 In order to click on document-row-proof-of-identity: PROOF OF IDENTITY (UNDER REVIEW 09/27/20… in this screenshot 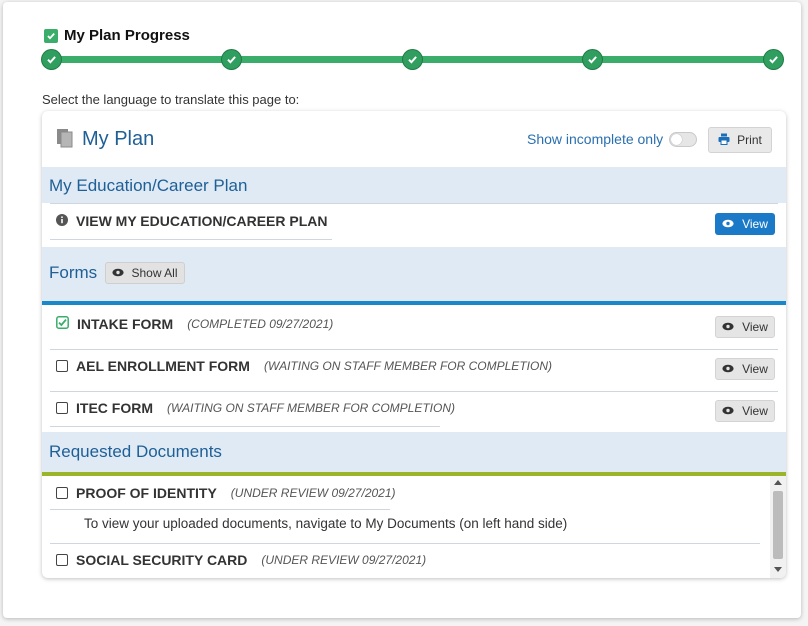, I will do `click(226, 493)`.